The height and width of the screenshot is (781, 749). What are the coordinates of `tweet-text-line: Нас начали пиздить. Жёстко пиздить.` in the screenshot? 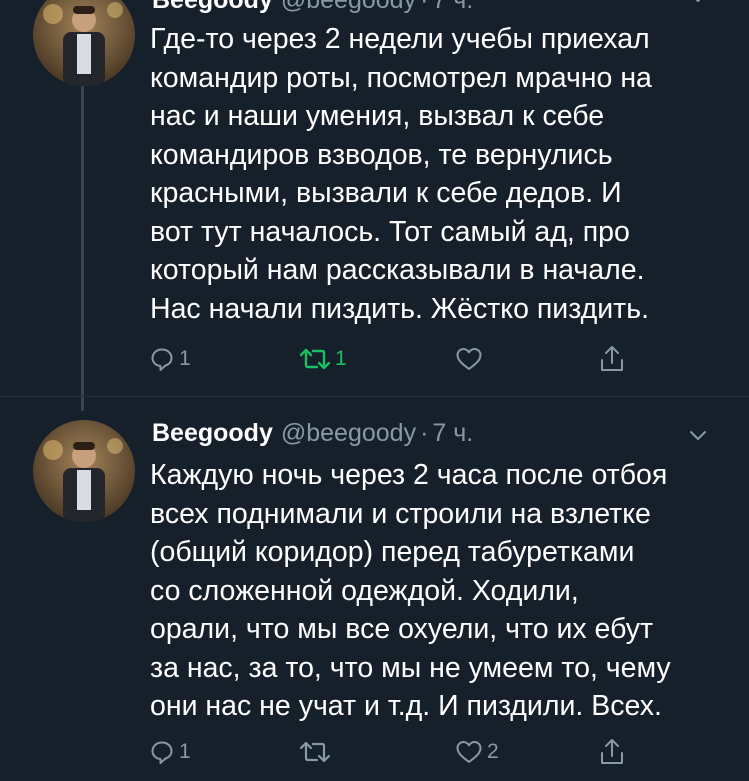 It's located at (400, 308).